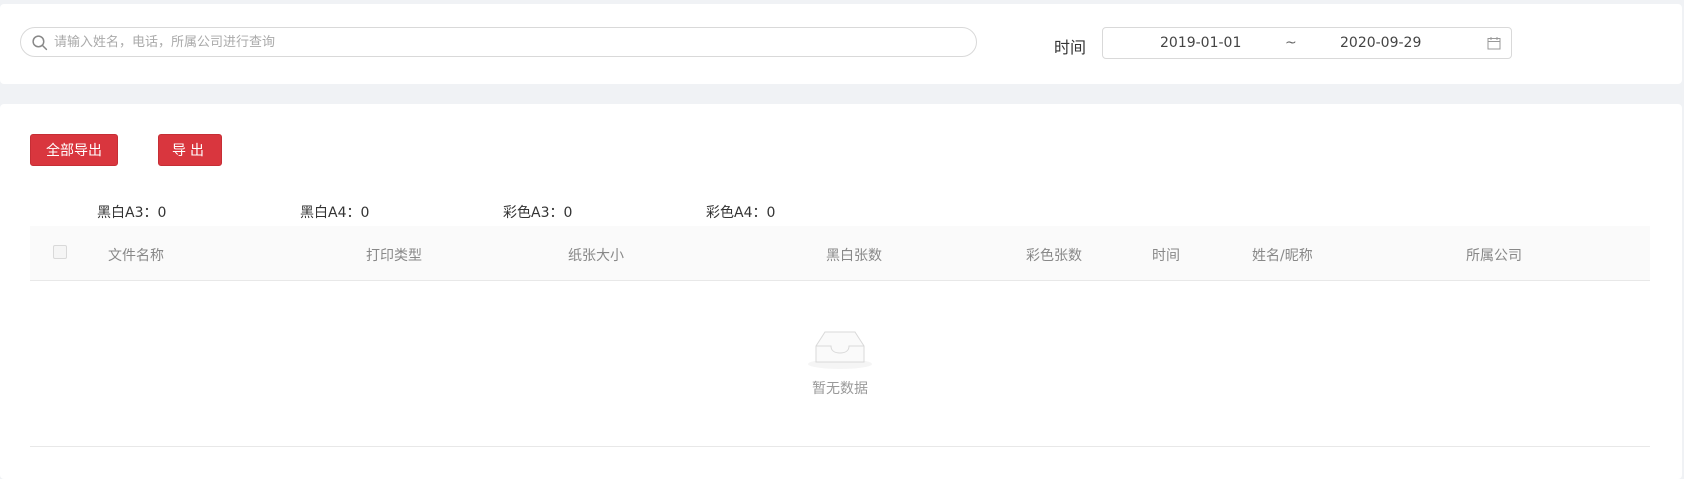 The image size is (1684, 479). Describe the element at coordinates (1070, 47) in the screenshot. I see `time-label: 时间` at that location.